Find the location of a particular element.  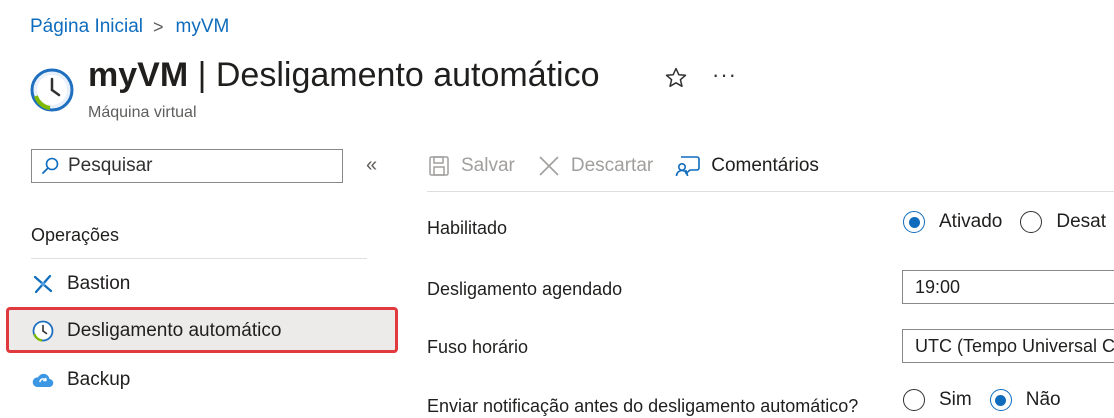

notify-radio-group: Sim Não is located at coordinates (991, 400).